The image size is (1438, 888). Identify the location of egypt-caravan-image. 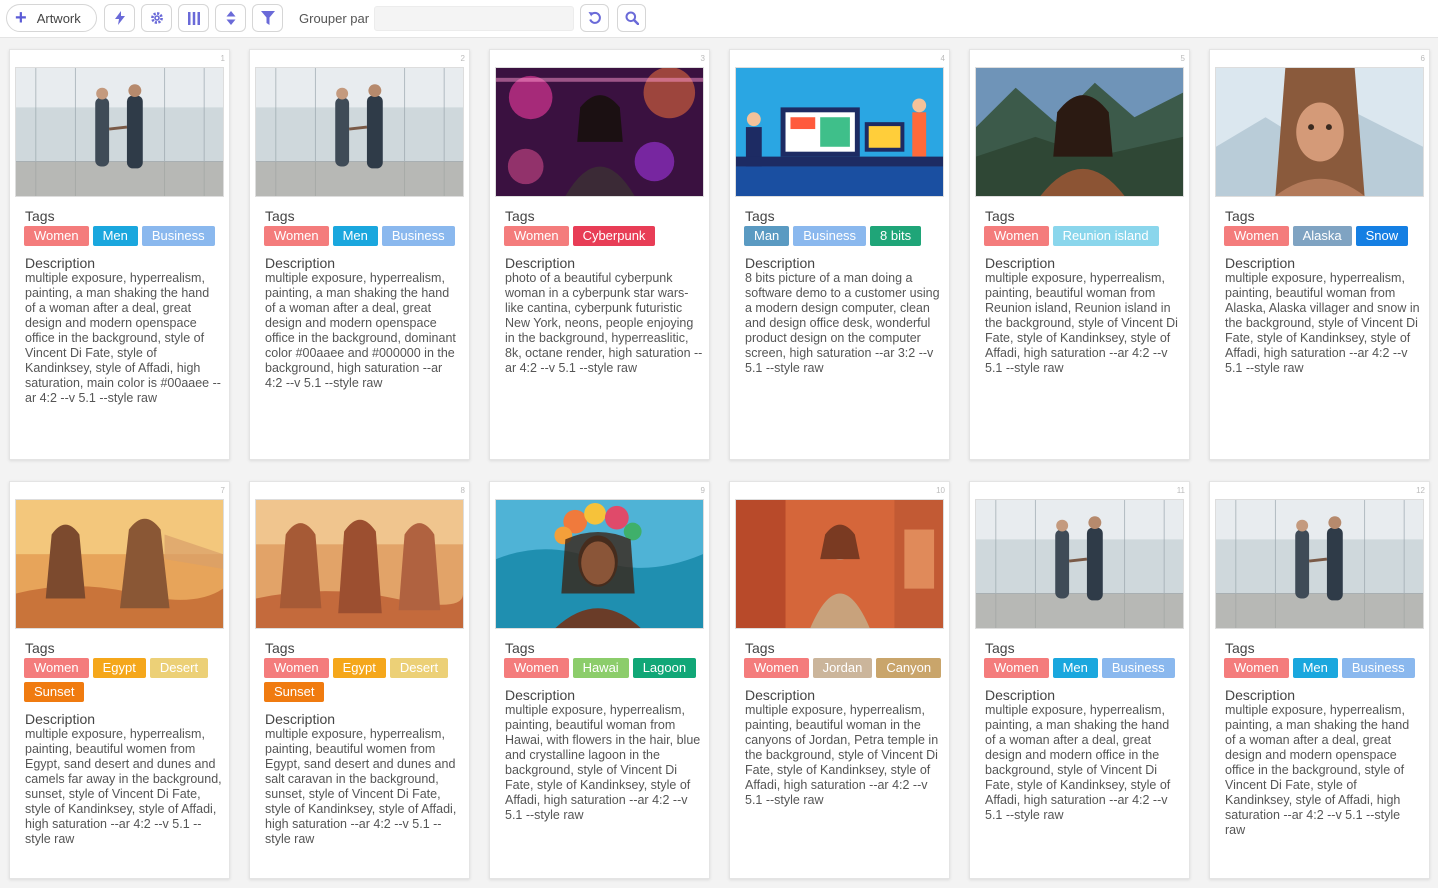
(359, 564).